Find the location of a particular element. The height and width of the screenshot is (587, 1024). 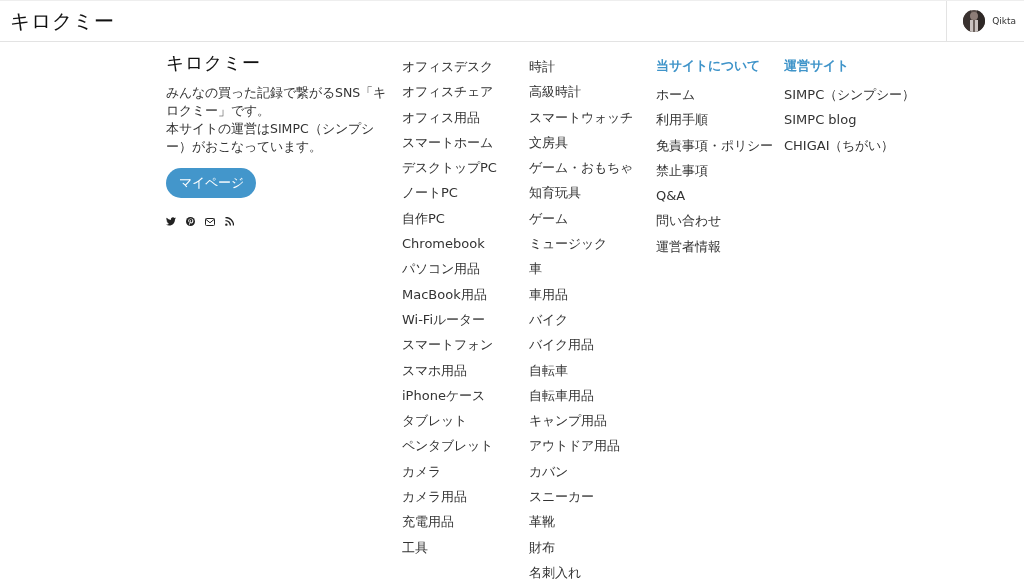

footer-link: スニーカー is located at coordinates (561, 497).